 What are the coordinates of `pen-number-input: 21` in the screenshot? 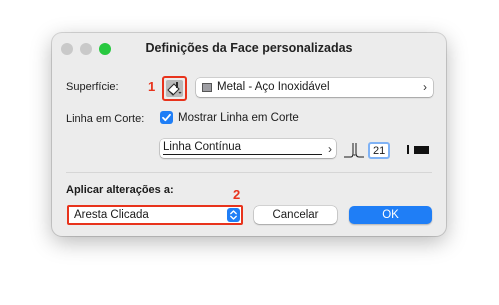 It's located at (379, 150).